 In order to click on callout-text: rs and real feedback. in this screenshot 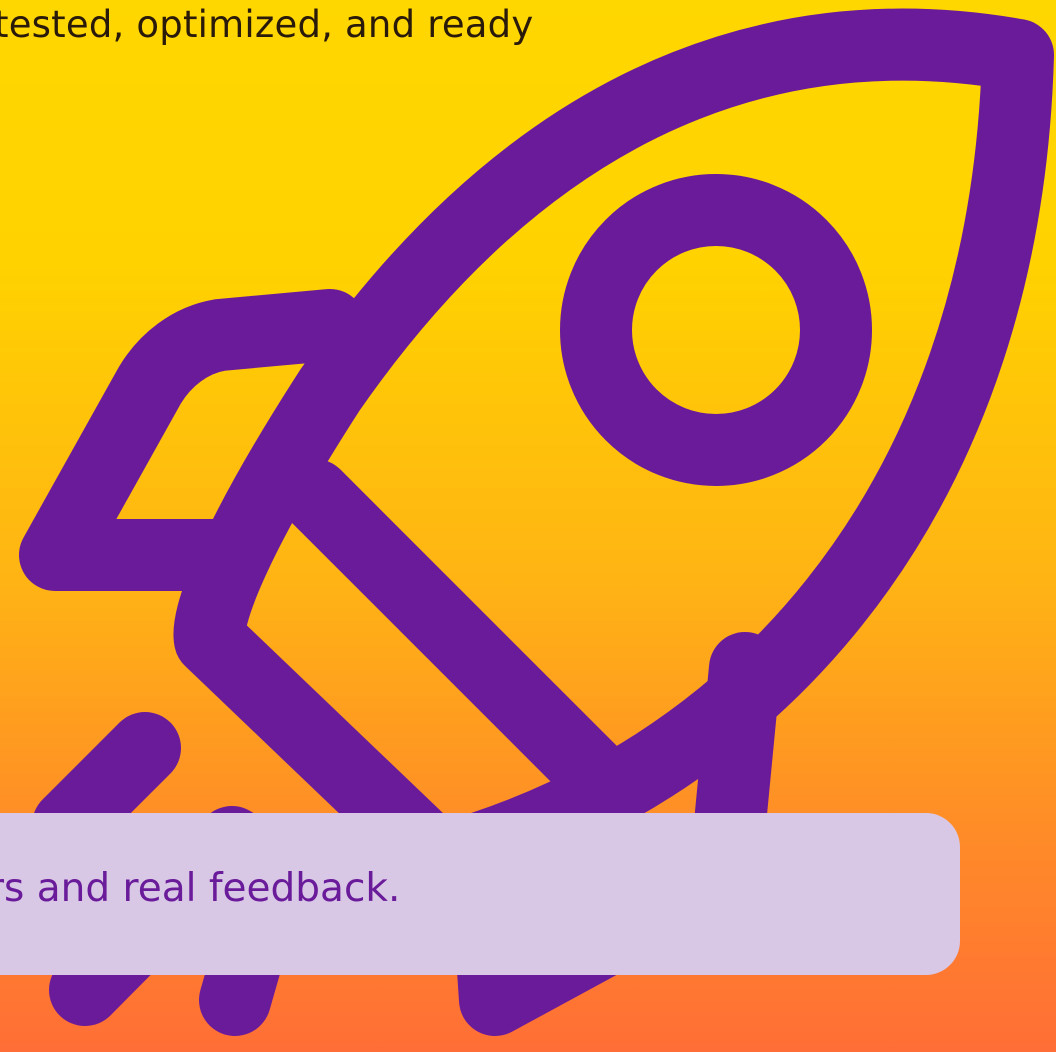, I will do `click(200, 888)`.